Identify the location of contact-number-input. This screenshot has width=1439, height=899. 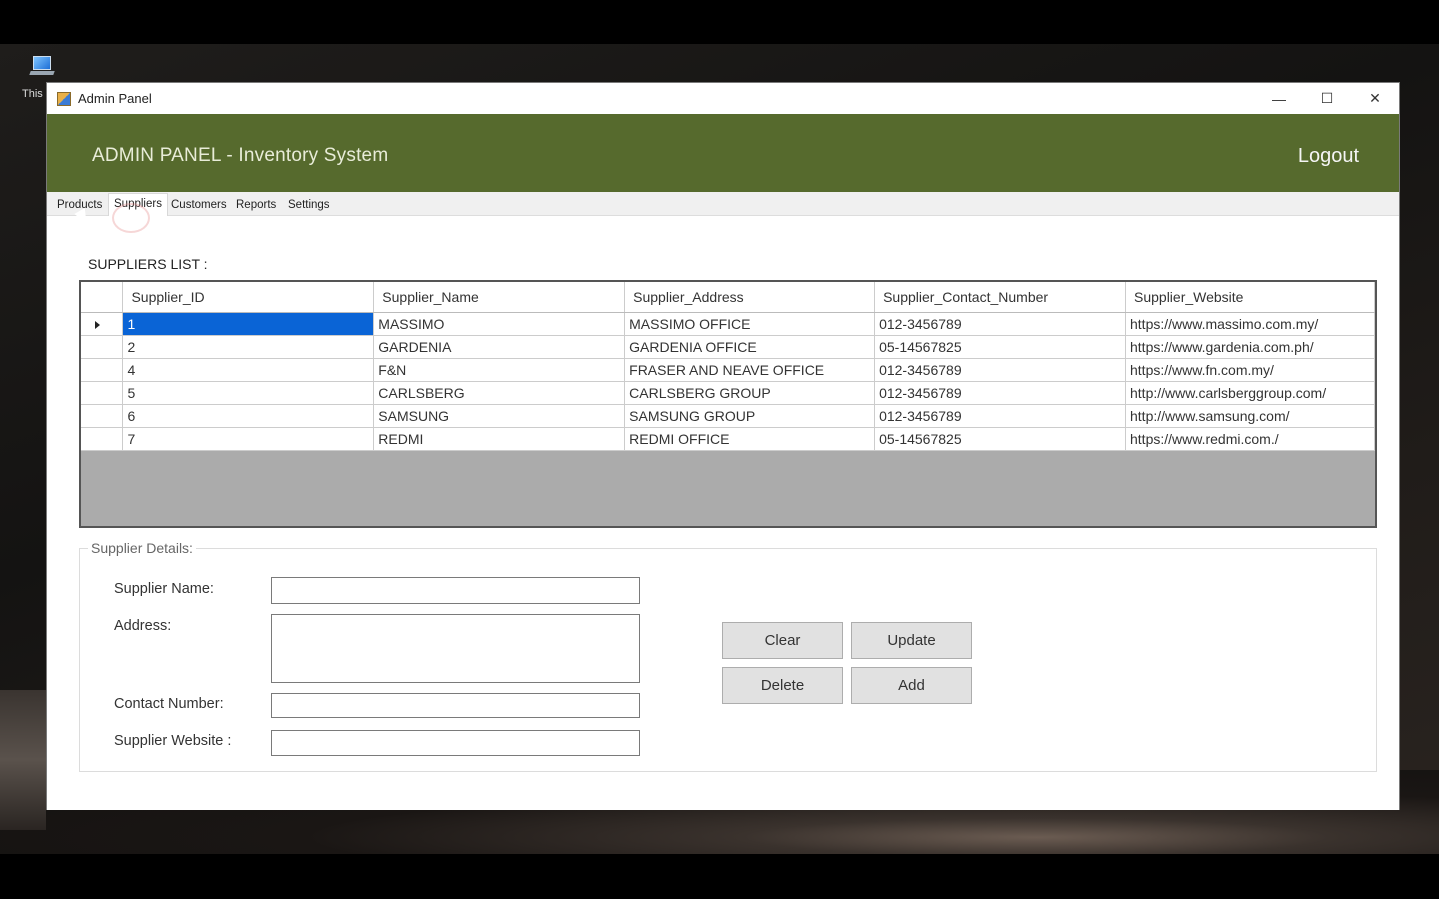
(455, 705).